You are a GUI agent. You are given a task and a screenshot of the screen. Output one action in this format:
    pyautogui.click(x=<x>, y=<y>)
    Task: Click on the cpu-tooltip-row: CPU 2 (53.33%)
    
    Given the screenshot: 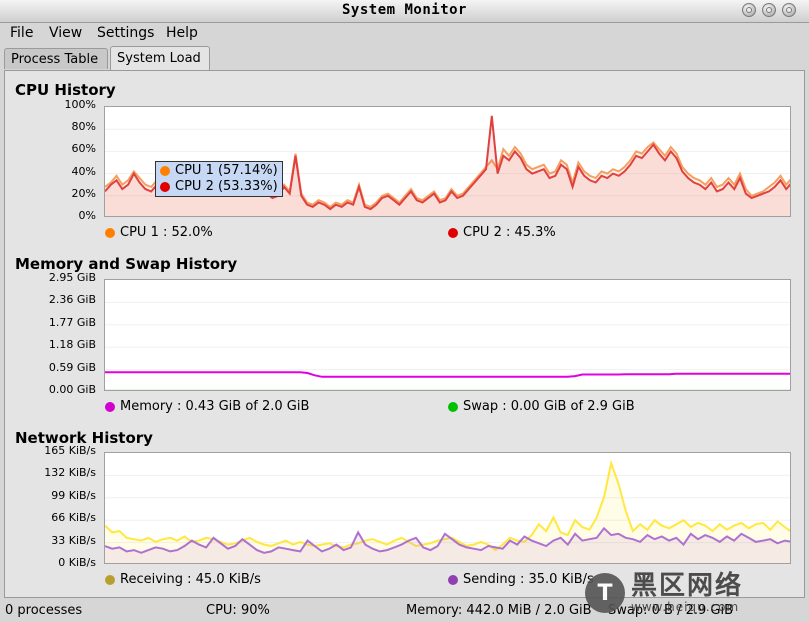 What is the action you would take?
    pyautogui.click(x=219, y=187)
    